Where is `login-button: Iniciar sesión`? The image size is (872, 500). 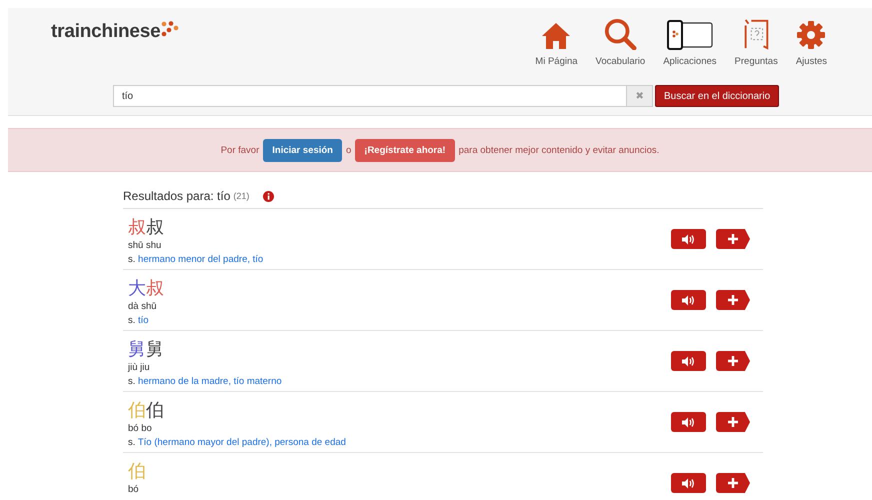
login-button: Iniciar sesión is located at coordinates (302, 150).